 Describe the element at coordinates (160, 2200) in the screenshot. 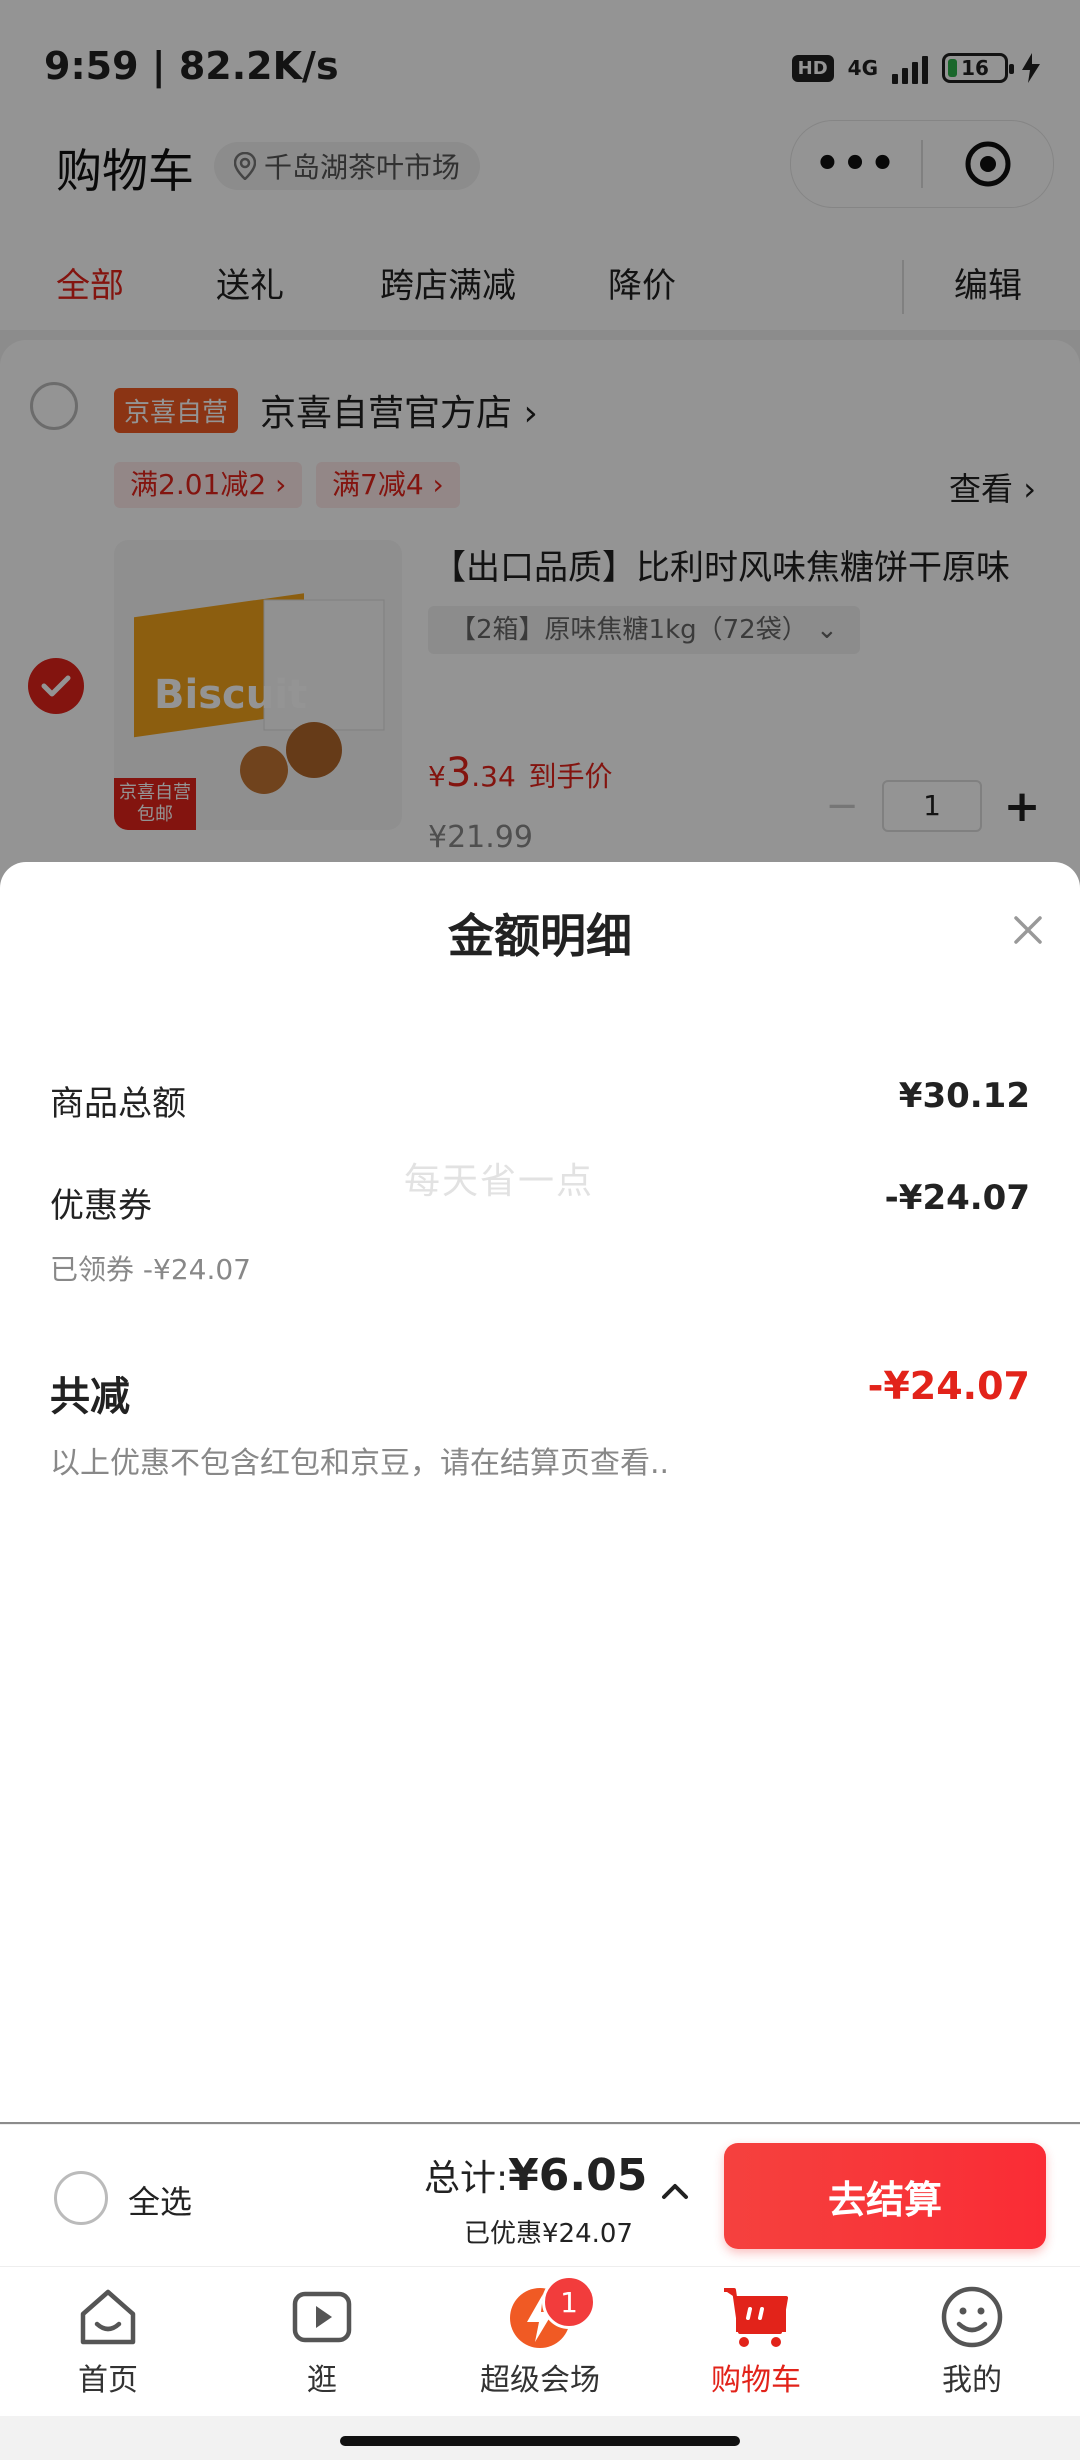

I see `select-all-label: 全选` at that location.